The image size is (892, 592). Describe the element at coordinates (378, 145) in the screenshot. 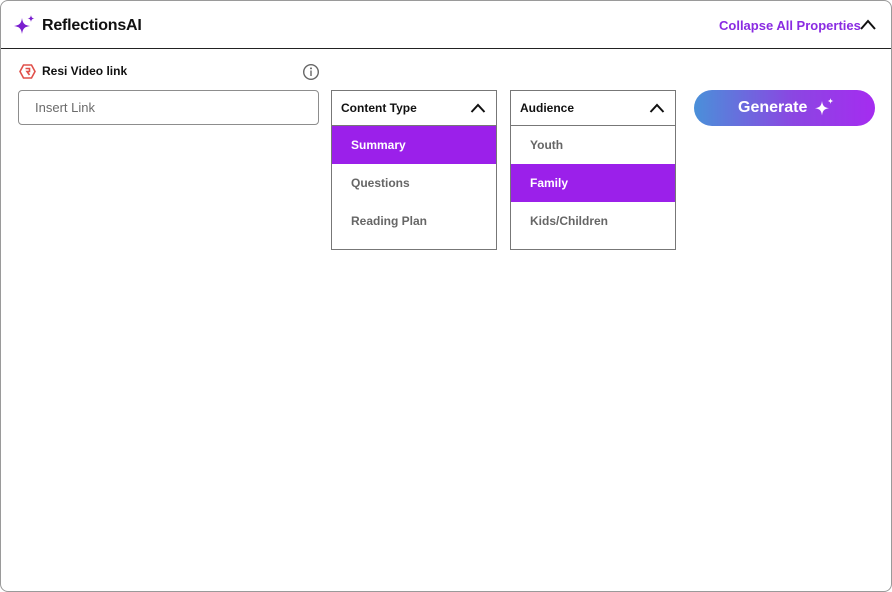

I see `option-label: Summary` at that location.